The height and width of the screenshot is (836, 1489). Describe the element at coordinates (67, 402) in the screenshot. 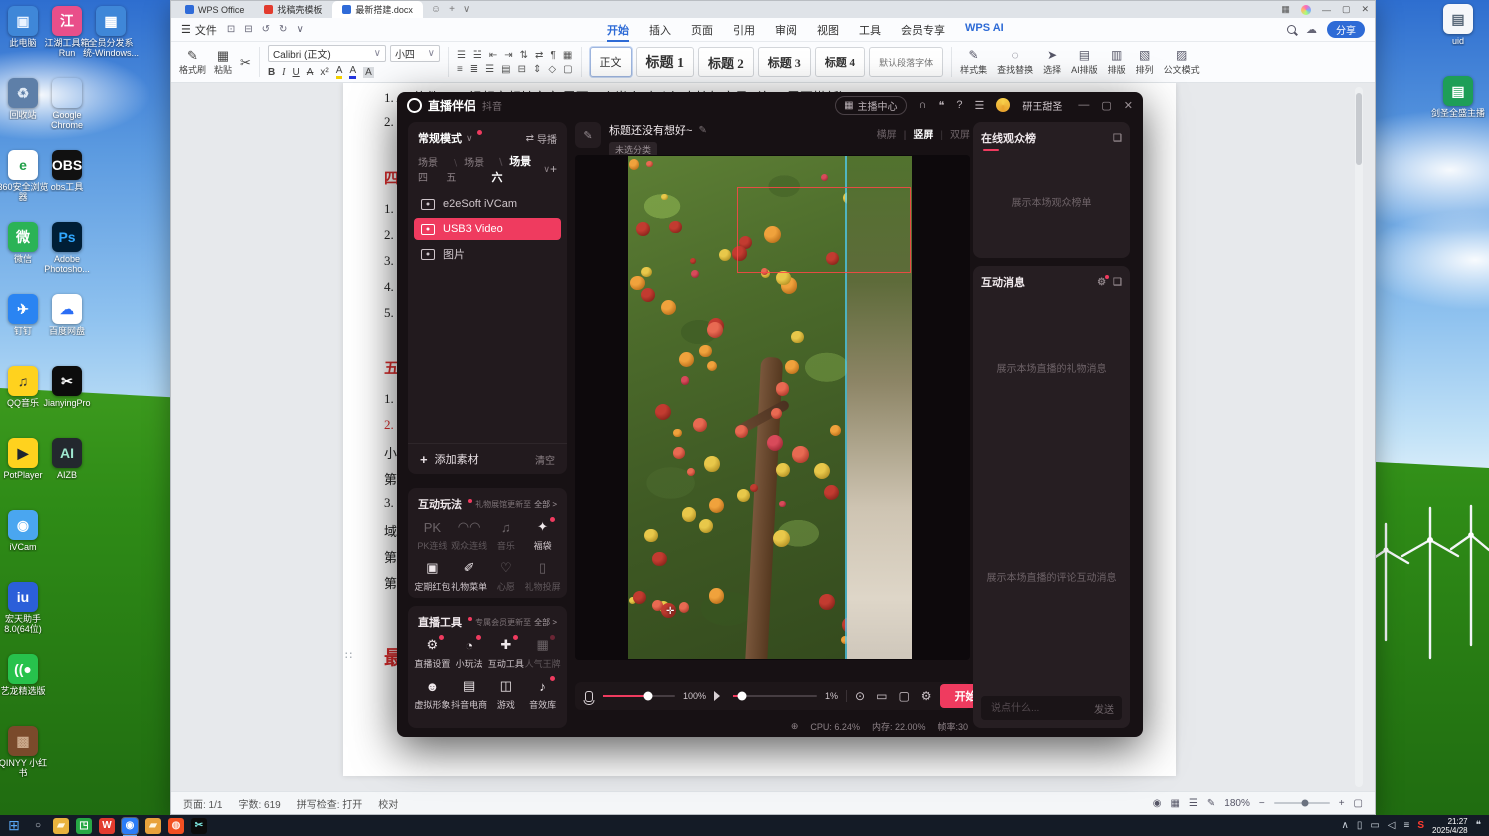

I see `desktop-icon: ✂ JianyingPro` at that location.